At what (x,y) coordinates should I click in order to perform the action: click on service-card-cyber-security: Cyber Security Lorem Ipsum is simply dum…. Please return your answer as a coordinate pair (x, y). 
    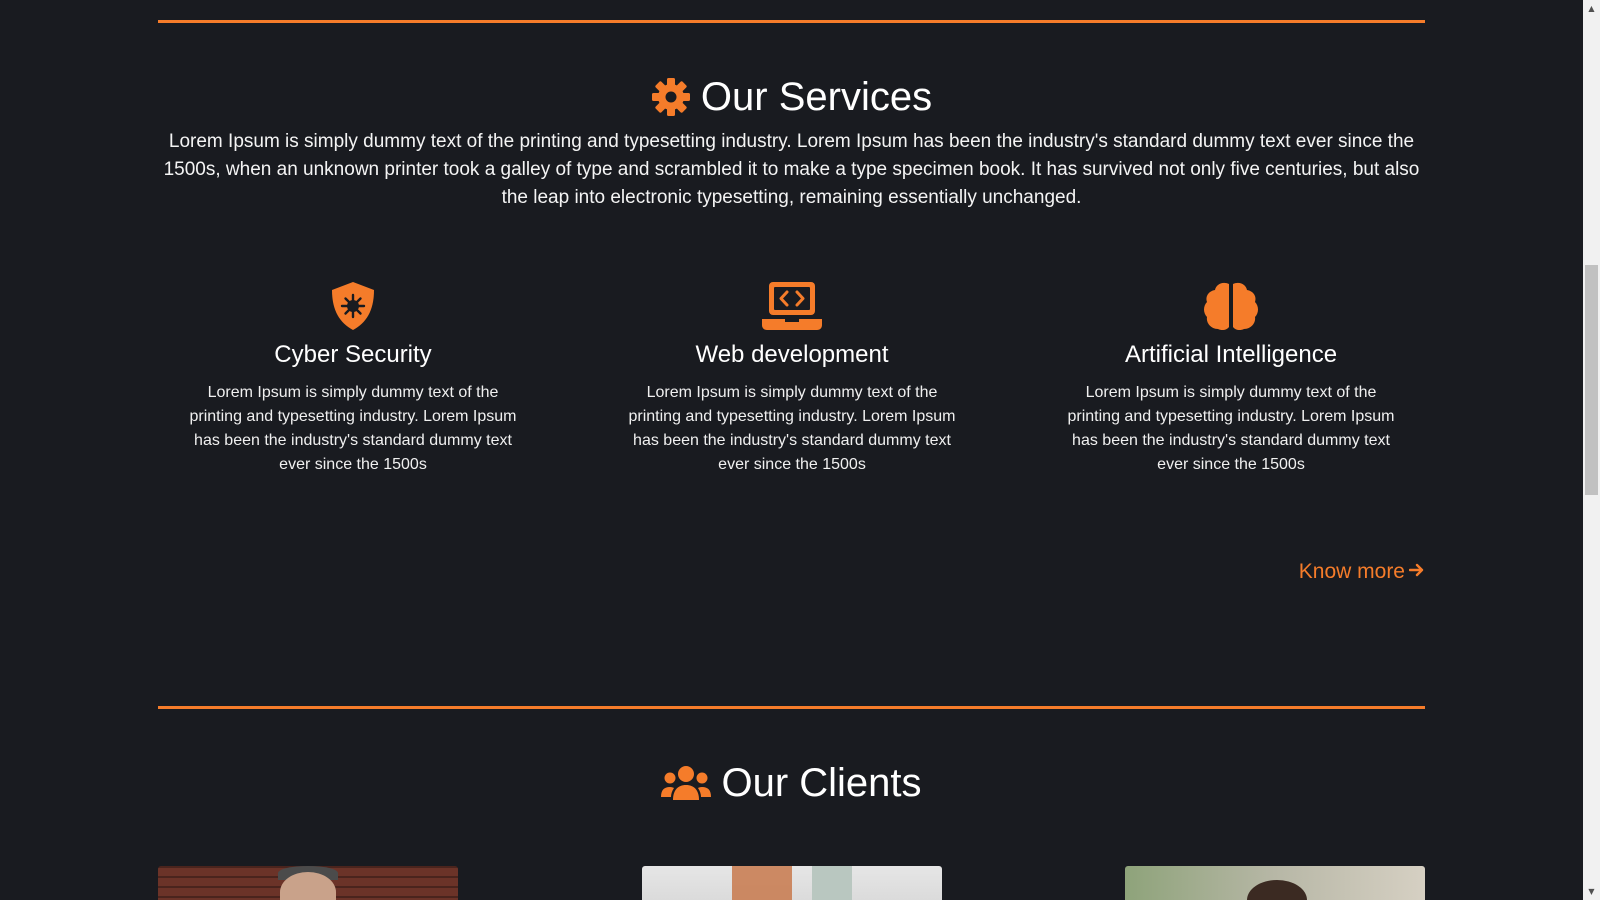
    Looking at the image, I should click on (353, 379).